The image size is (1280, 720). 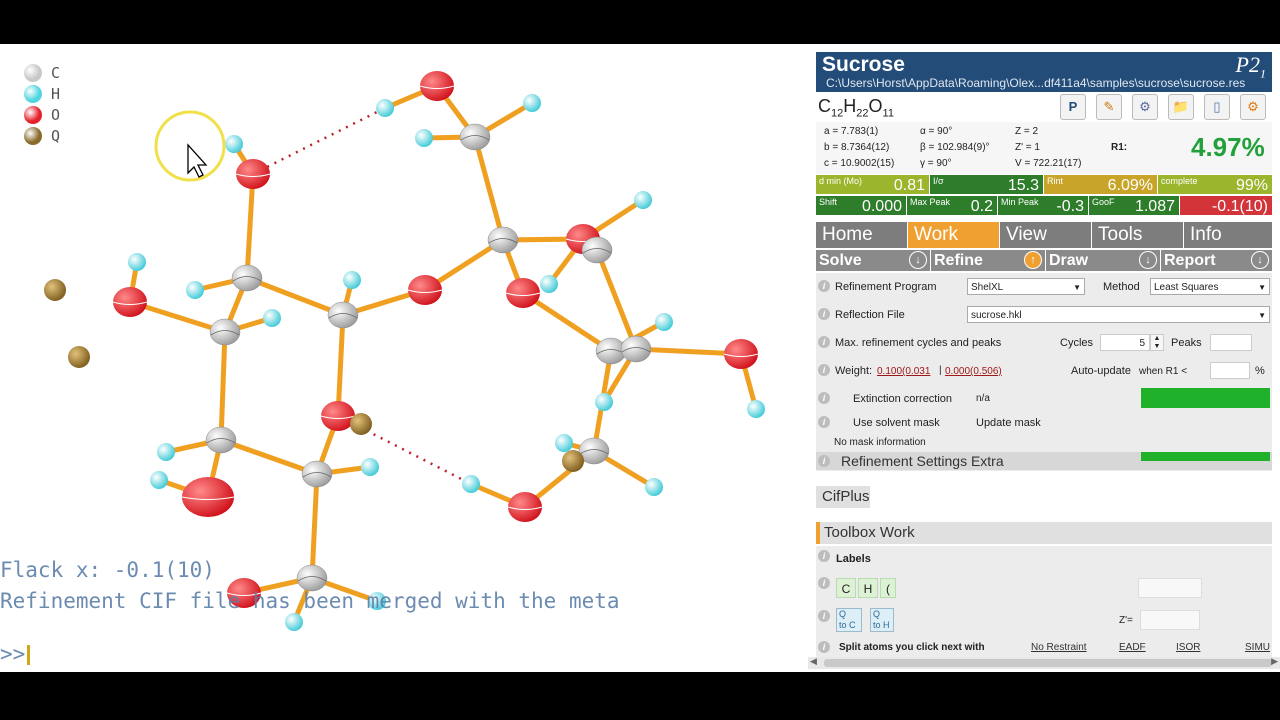 What do you see at coordinates (1145, 107) in the screenshot?
I see `tools-icon: ⚙` at bounding box center [1145, 107].